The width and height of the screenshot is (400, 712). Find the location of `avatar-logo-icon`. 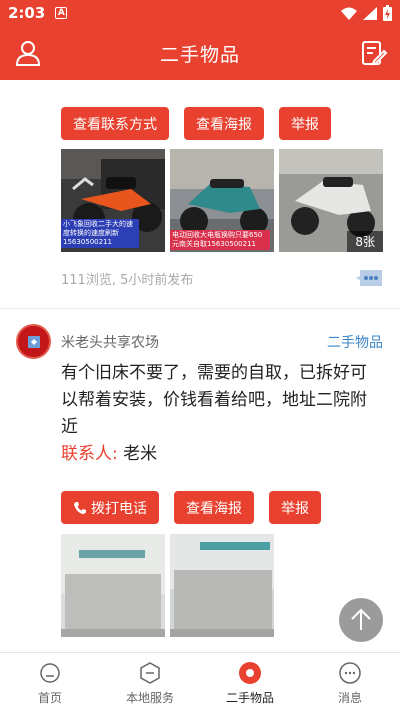

avatar-logo-icon is located at coordinates (33, 341).